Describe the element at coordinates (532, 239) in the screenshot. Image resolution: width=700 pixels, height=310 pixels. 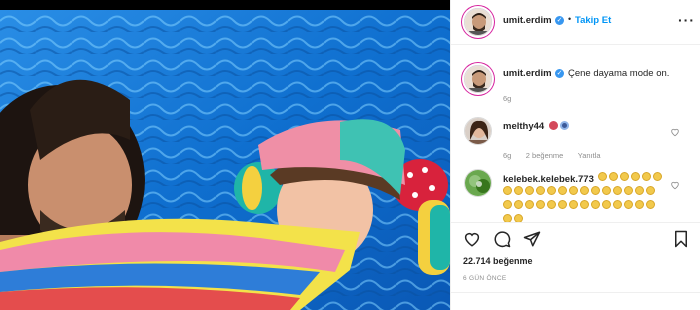
I see `paper-plane-icon` at that location.